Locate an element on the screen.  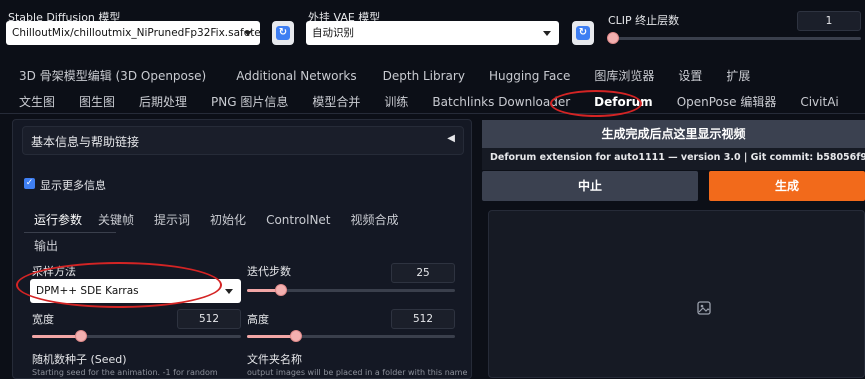
tab-3d-openpose: 3D 骨架模型编辑 (3D Openpose) is located at coordinates (112, 75).